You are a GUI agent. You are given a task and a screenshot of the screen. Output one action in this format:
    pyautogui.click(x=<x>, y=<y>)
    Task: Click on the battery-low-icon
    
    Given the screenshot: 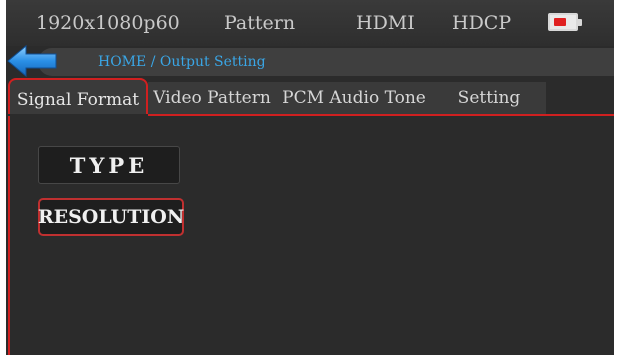 What is the action you would take?
    pyautogui.click(x=565, y=22)
    